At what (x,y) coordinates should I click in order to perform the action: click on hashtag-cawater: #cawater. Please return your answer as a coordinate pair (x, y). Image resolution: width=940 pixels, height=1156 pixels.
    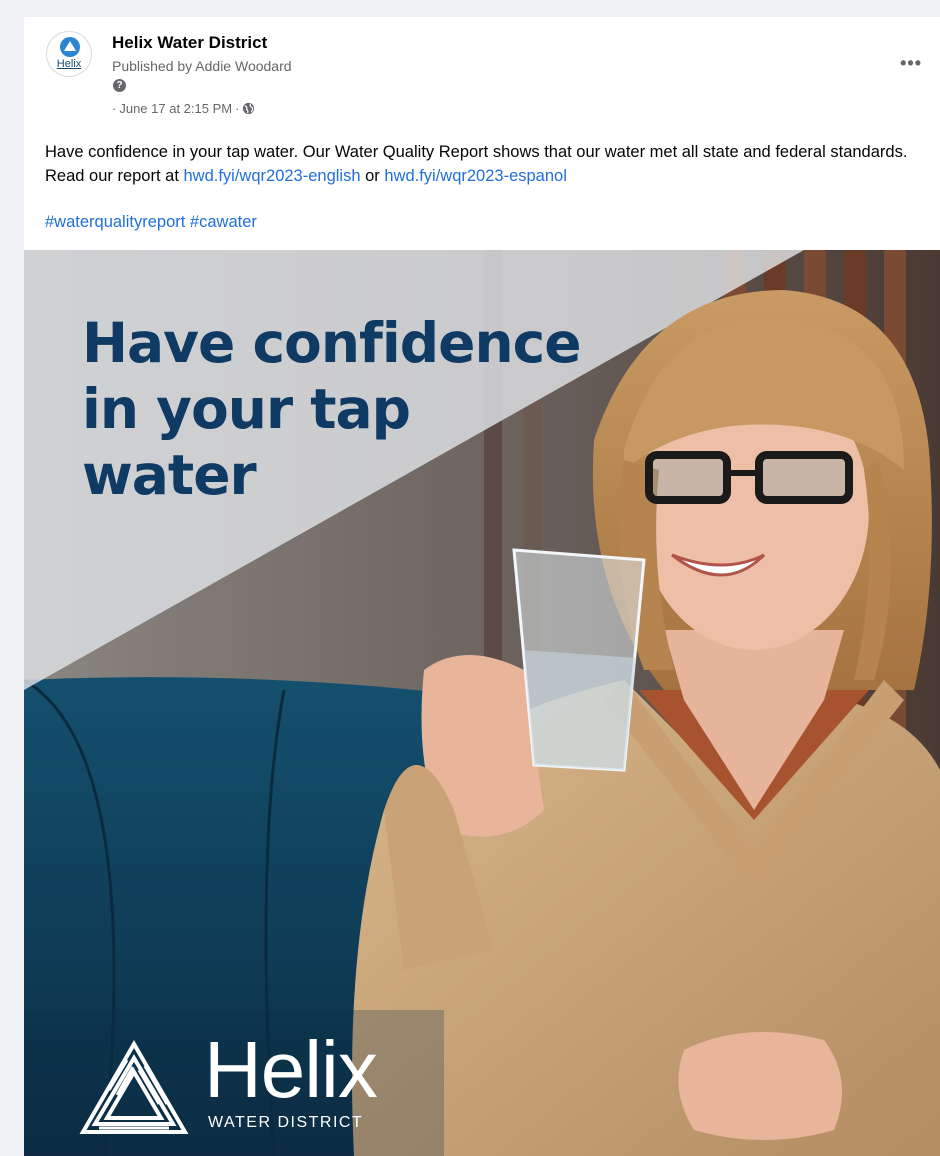
    Looking at the image, I should click on (223, 222).